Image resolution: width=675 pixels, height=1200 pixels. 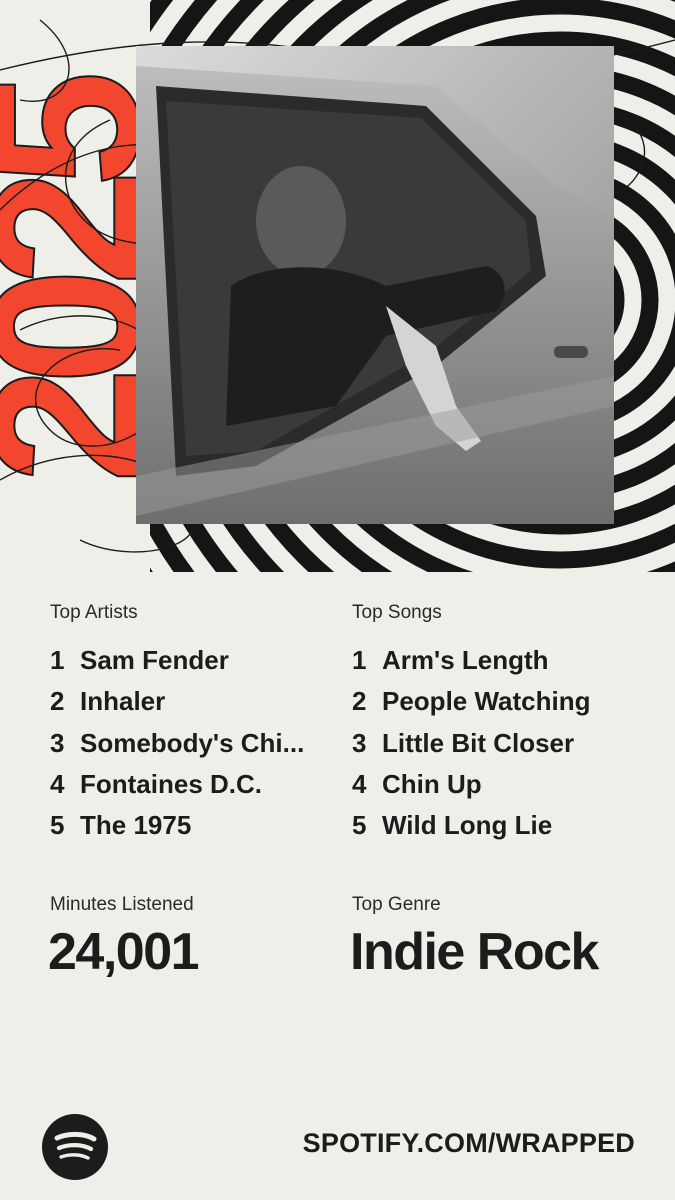 I want to click on list-item: 4 Fontaines D.C., so click(x=195, y=784).